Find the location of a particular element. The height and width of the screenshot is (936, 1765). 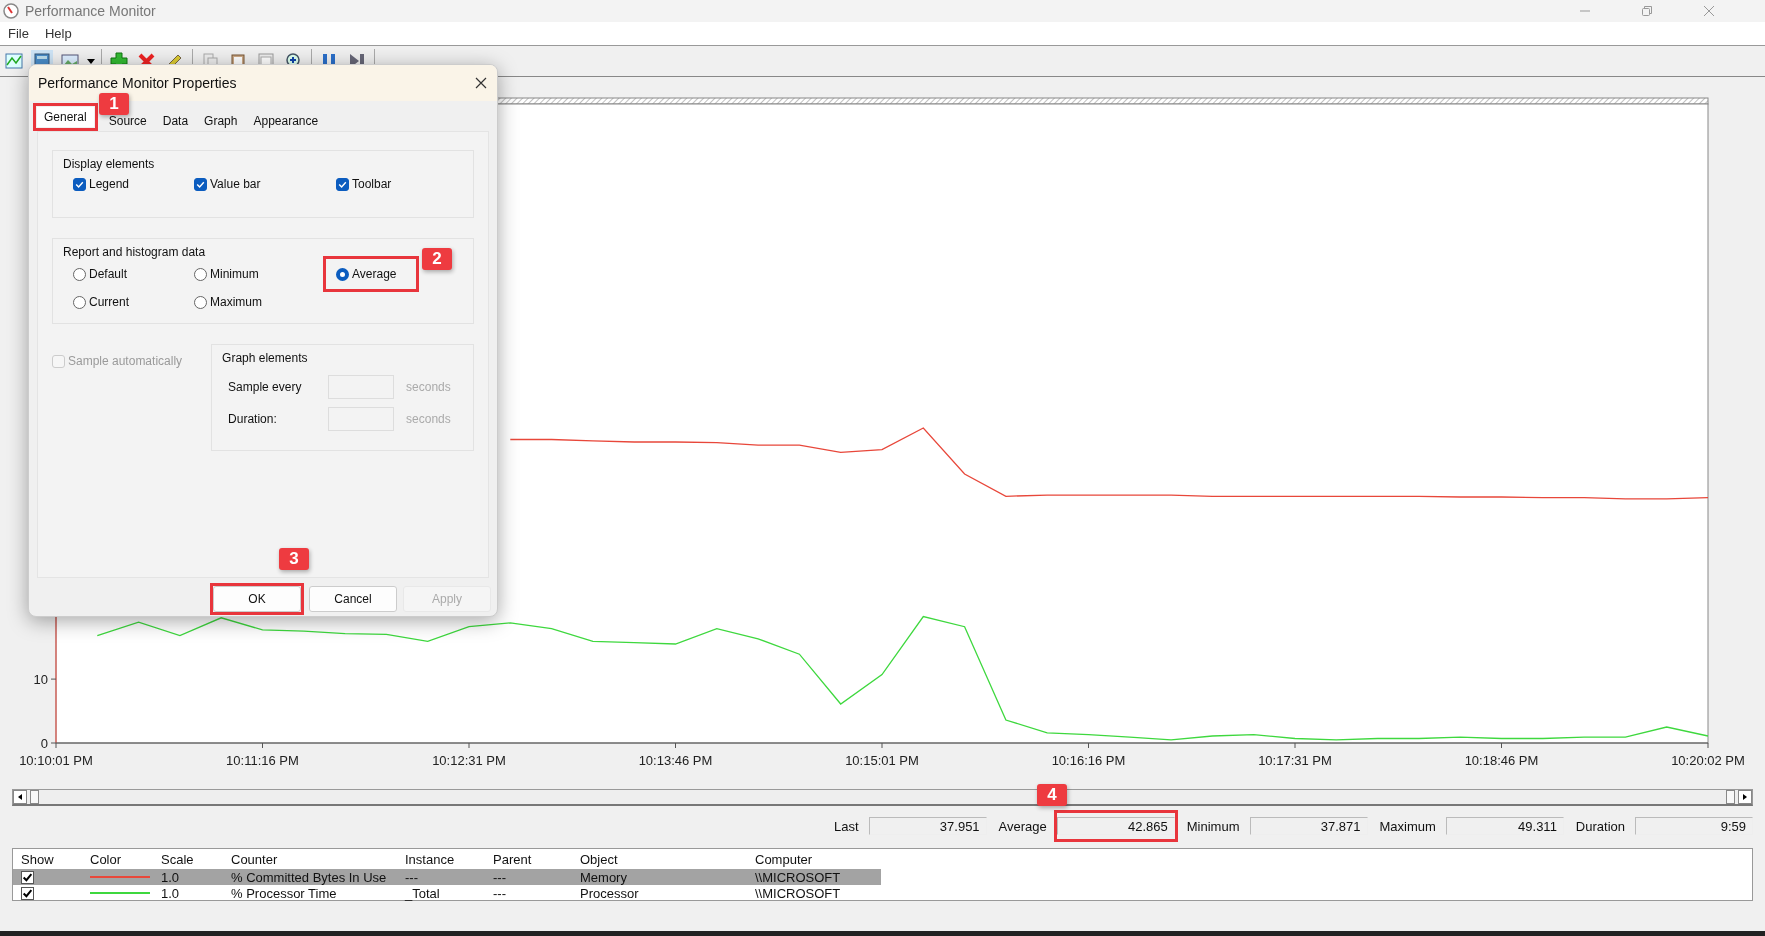

value-label: Maximum is located at coordinates (1407, 826).